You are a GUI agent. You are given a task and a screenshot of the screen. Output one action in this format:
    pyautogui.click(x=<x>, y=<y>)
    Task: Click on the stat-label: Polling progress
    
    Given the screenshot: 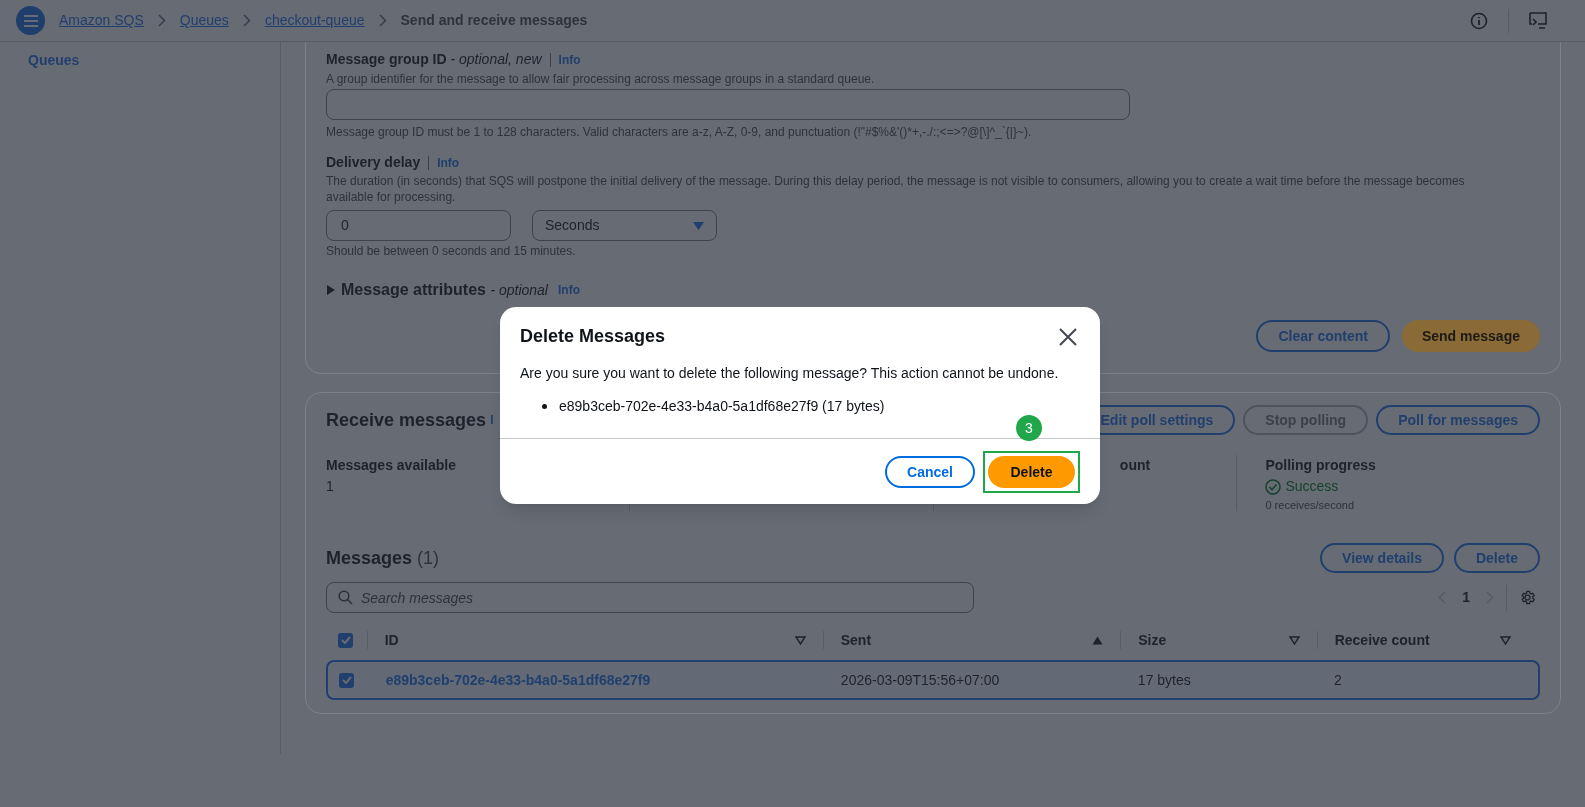 What is the action you would take?
    pyautogui.click(x=1321, y=465)
    